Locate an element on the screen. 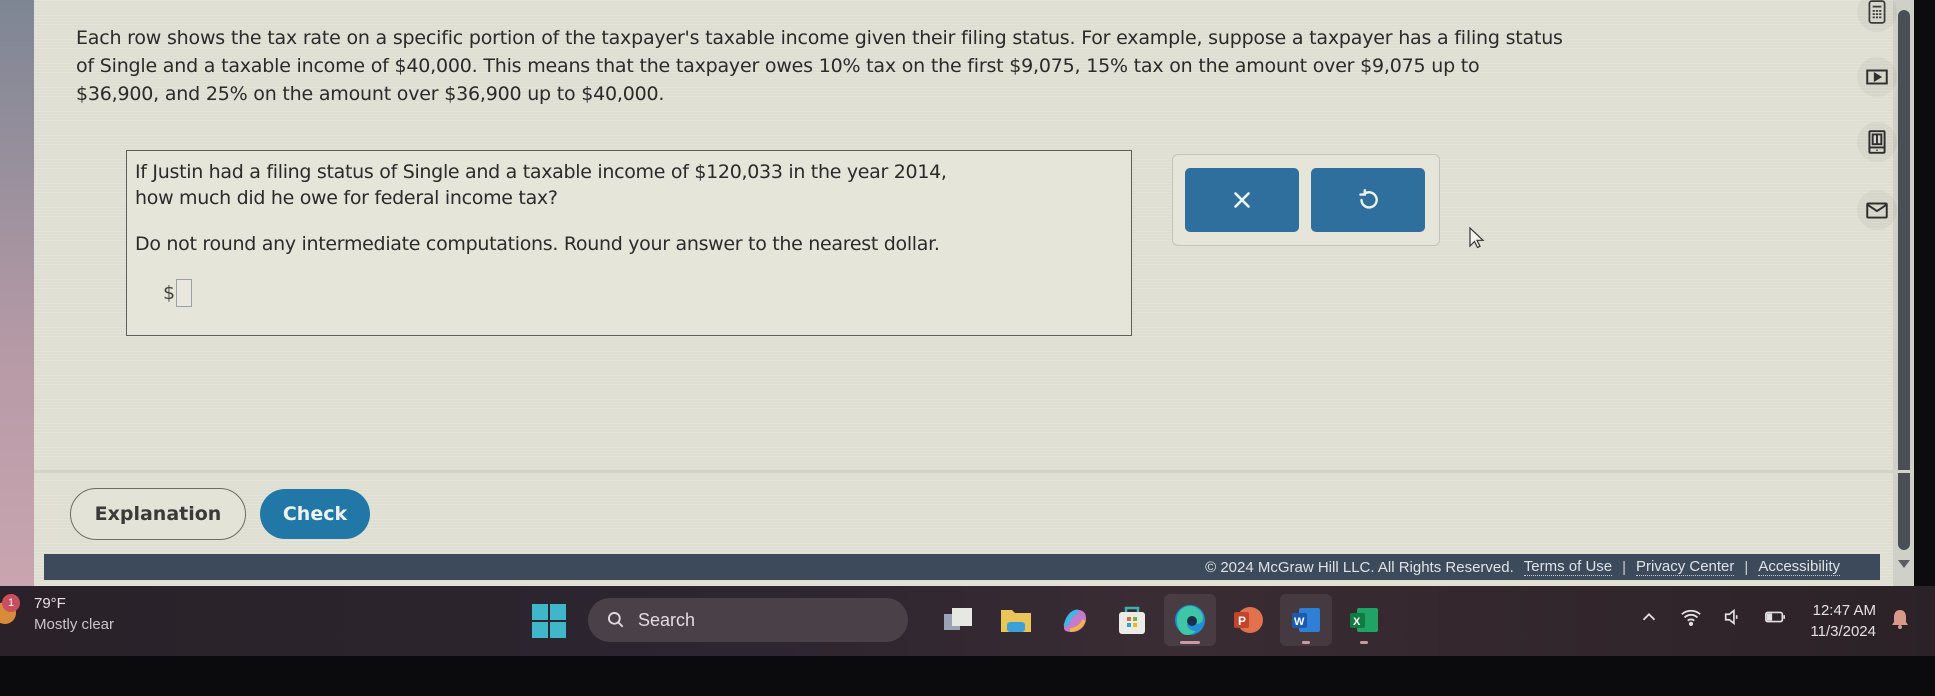  ebook-icon is located at coordinates (1877, 142).